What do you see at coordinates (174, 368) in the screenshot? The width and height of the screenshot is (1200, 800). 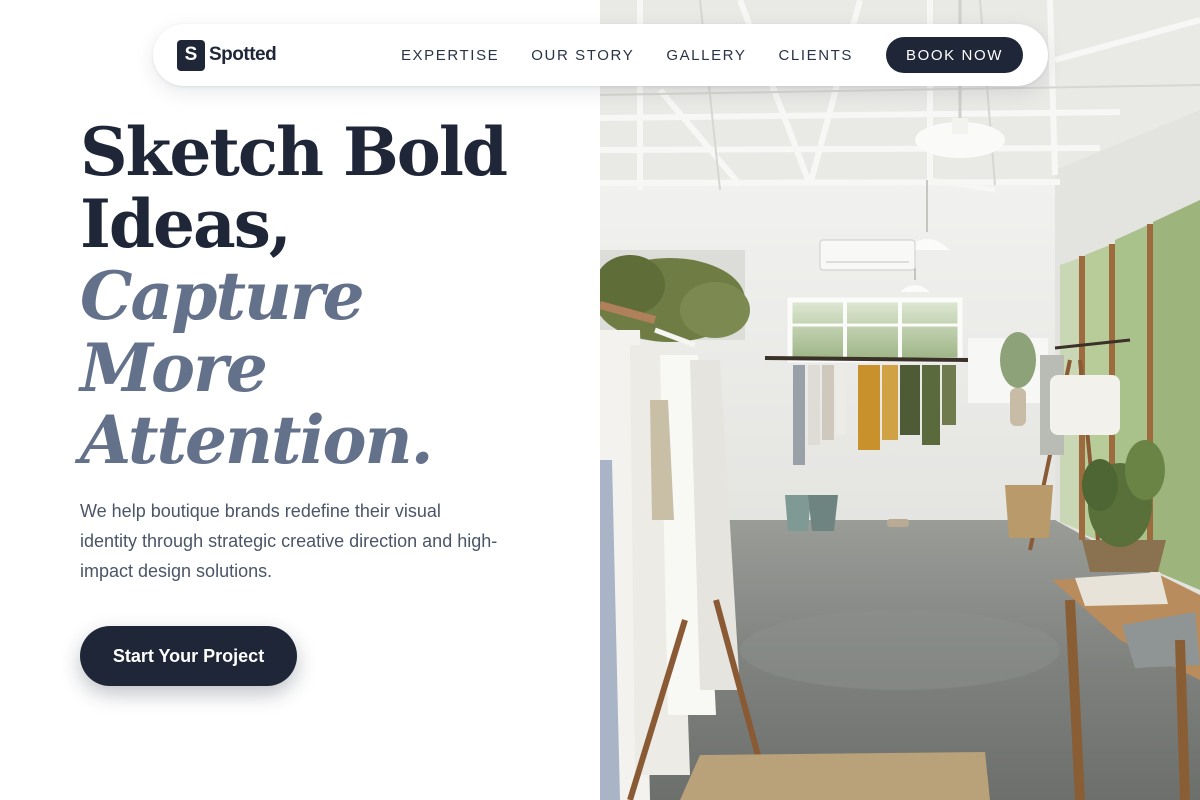 I see `headline-accent-line: More` at bounding box center [174, 368].